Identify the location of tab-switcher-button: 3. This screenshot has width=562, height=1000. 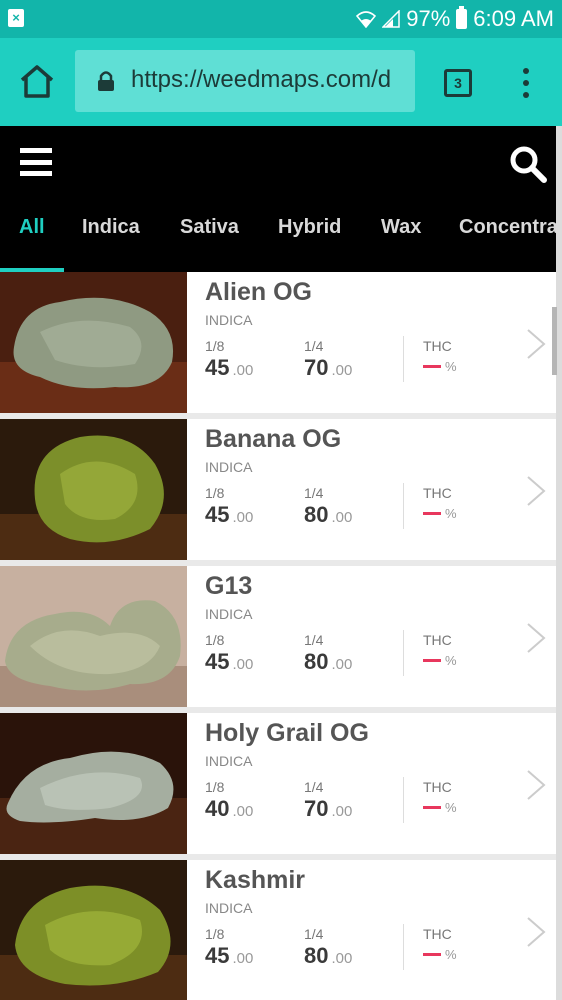
(458, 83).